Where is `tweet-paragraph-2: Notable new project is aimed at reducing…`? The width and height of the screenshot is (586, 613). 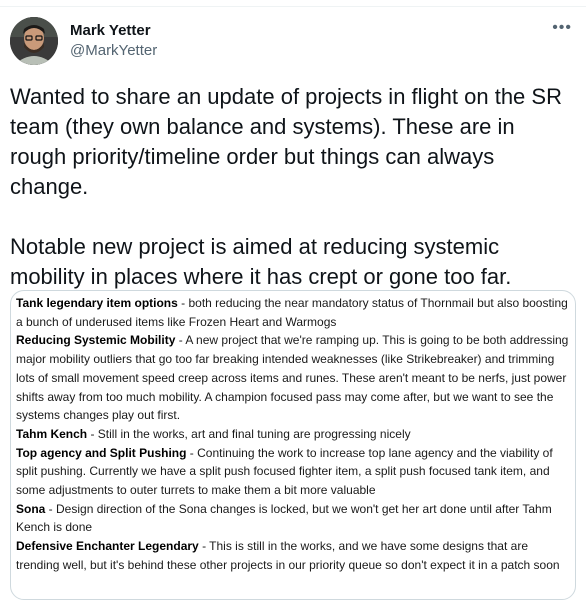
tweet-paragraph-2: Notable new project is aimed at reducing… is located at coordinates (261, 261).